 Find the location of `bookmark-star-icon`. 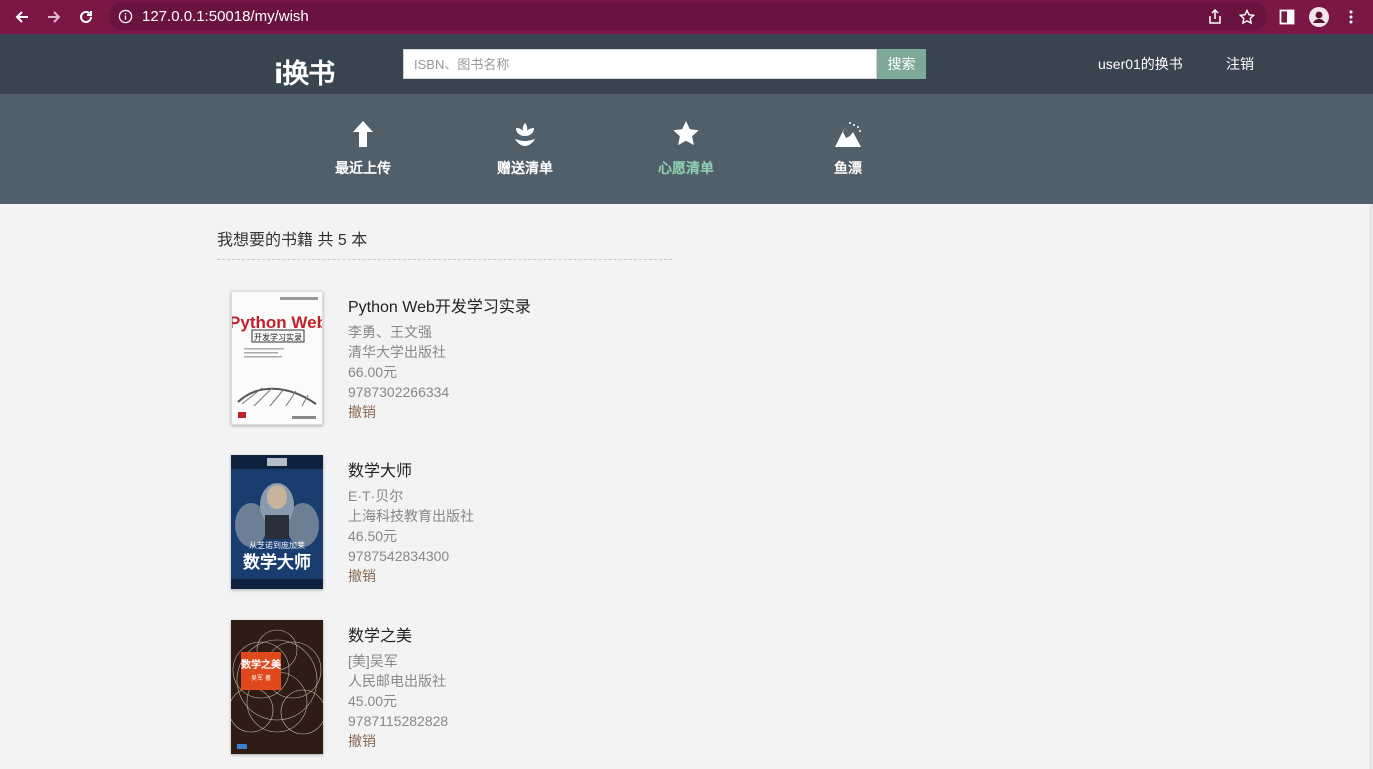

bookmark-star-icon is located at coordinates (1247, 17).